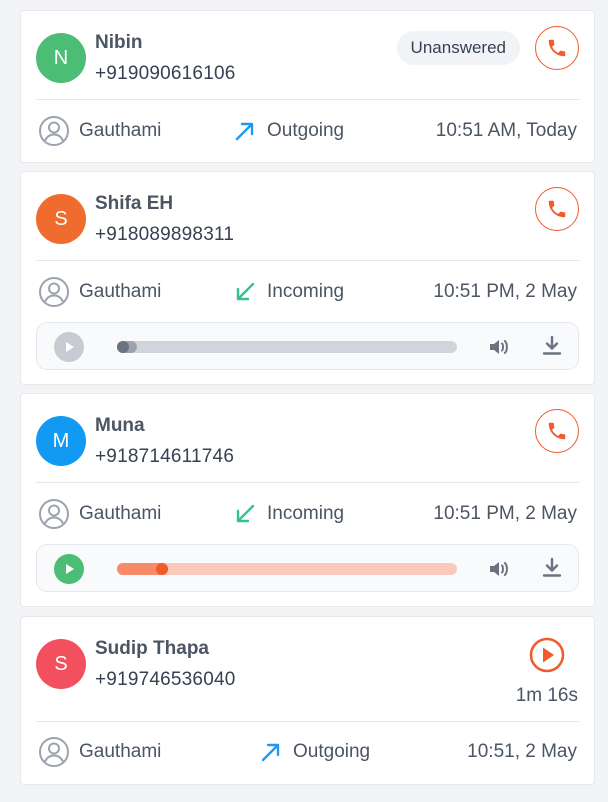 This screenshot has width=608, height=802. I want to click on status-badge: Unanswered, so click(458, 48).